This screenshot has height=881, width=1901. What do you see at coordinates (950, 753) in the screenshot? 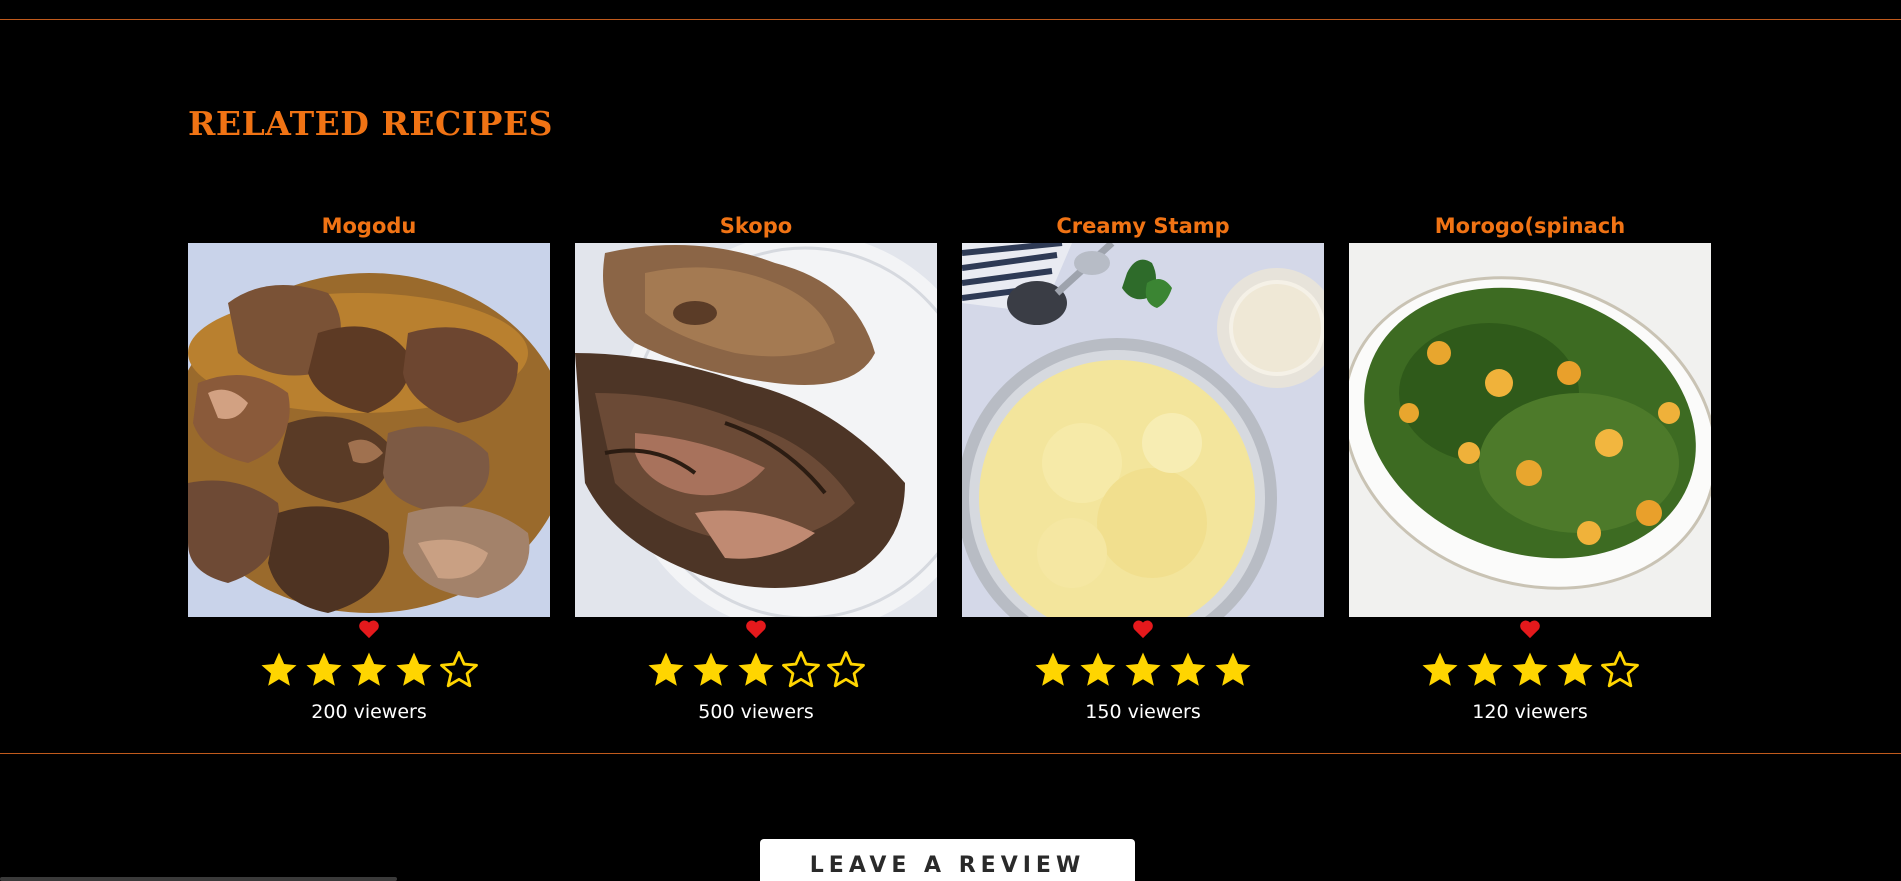
I see `bottom-divider` at bounding box center [950, 753].